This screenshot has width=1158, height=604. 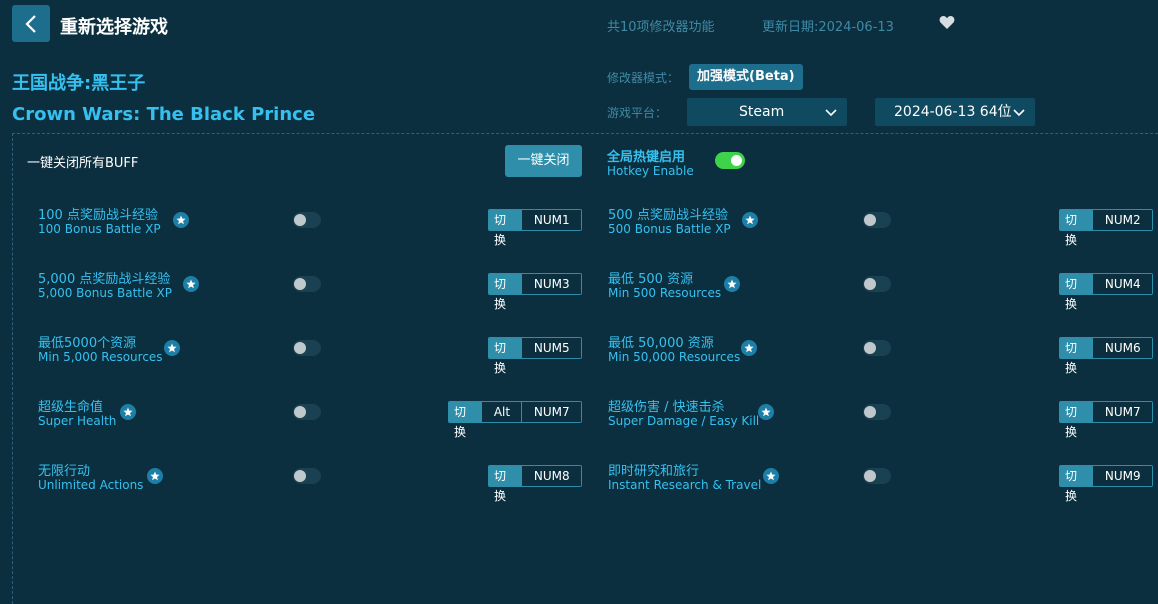 I want to click on hotkey-combo: 切换 NUM4, so click(x=1106, y=292).